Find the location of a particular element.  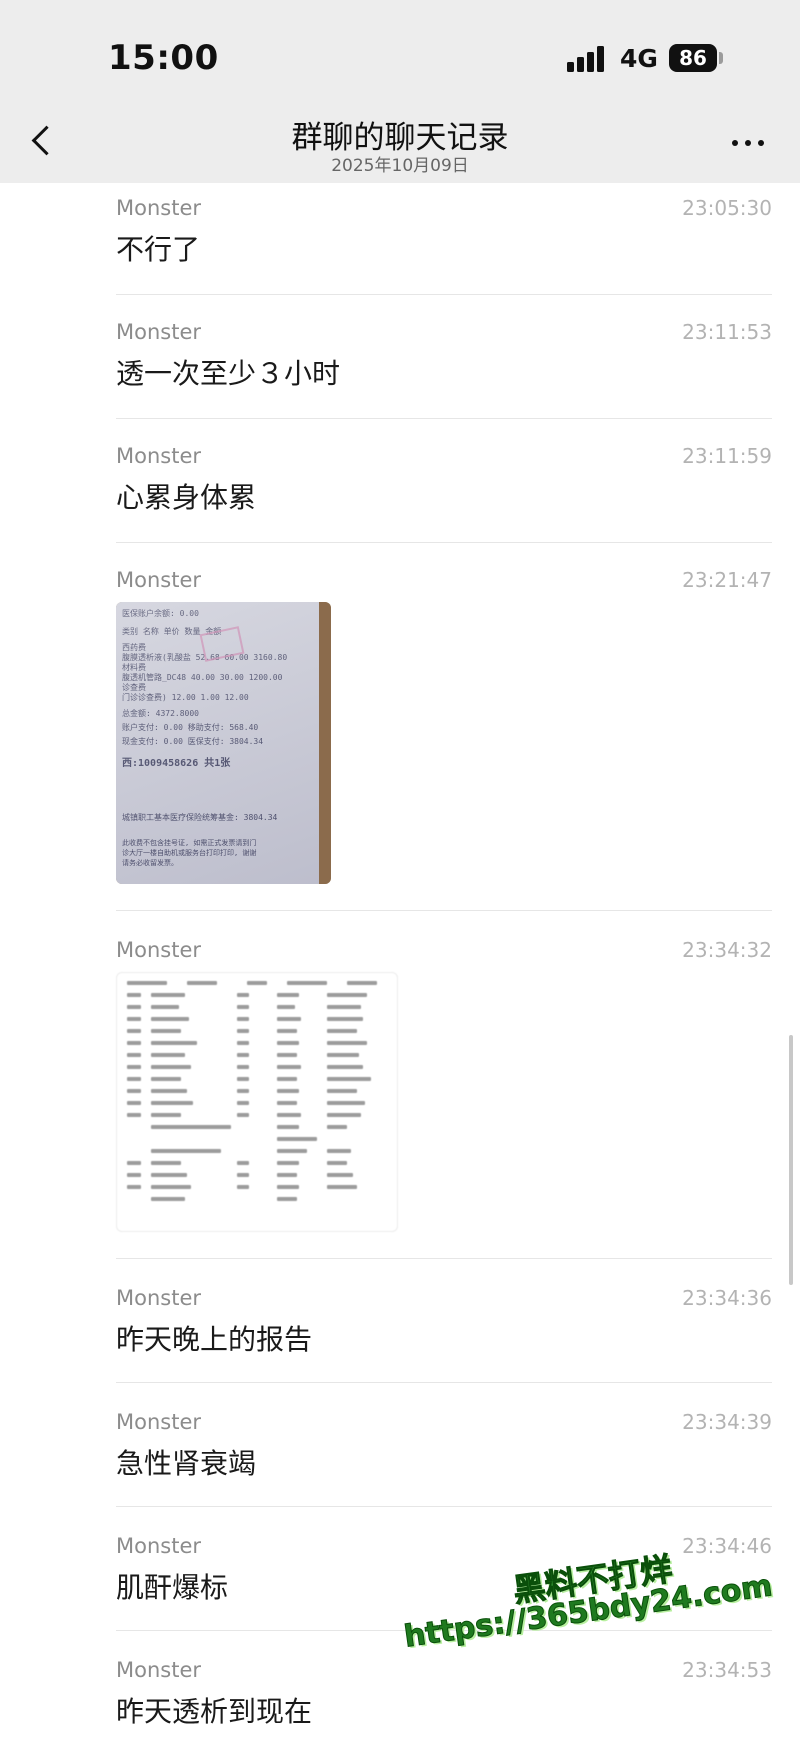

receipt-line: 账户支付: 0.00 移助支付: 568.40 is located at coordinates (190, 727).